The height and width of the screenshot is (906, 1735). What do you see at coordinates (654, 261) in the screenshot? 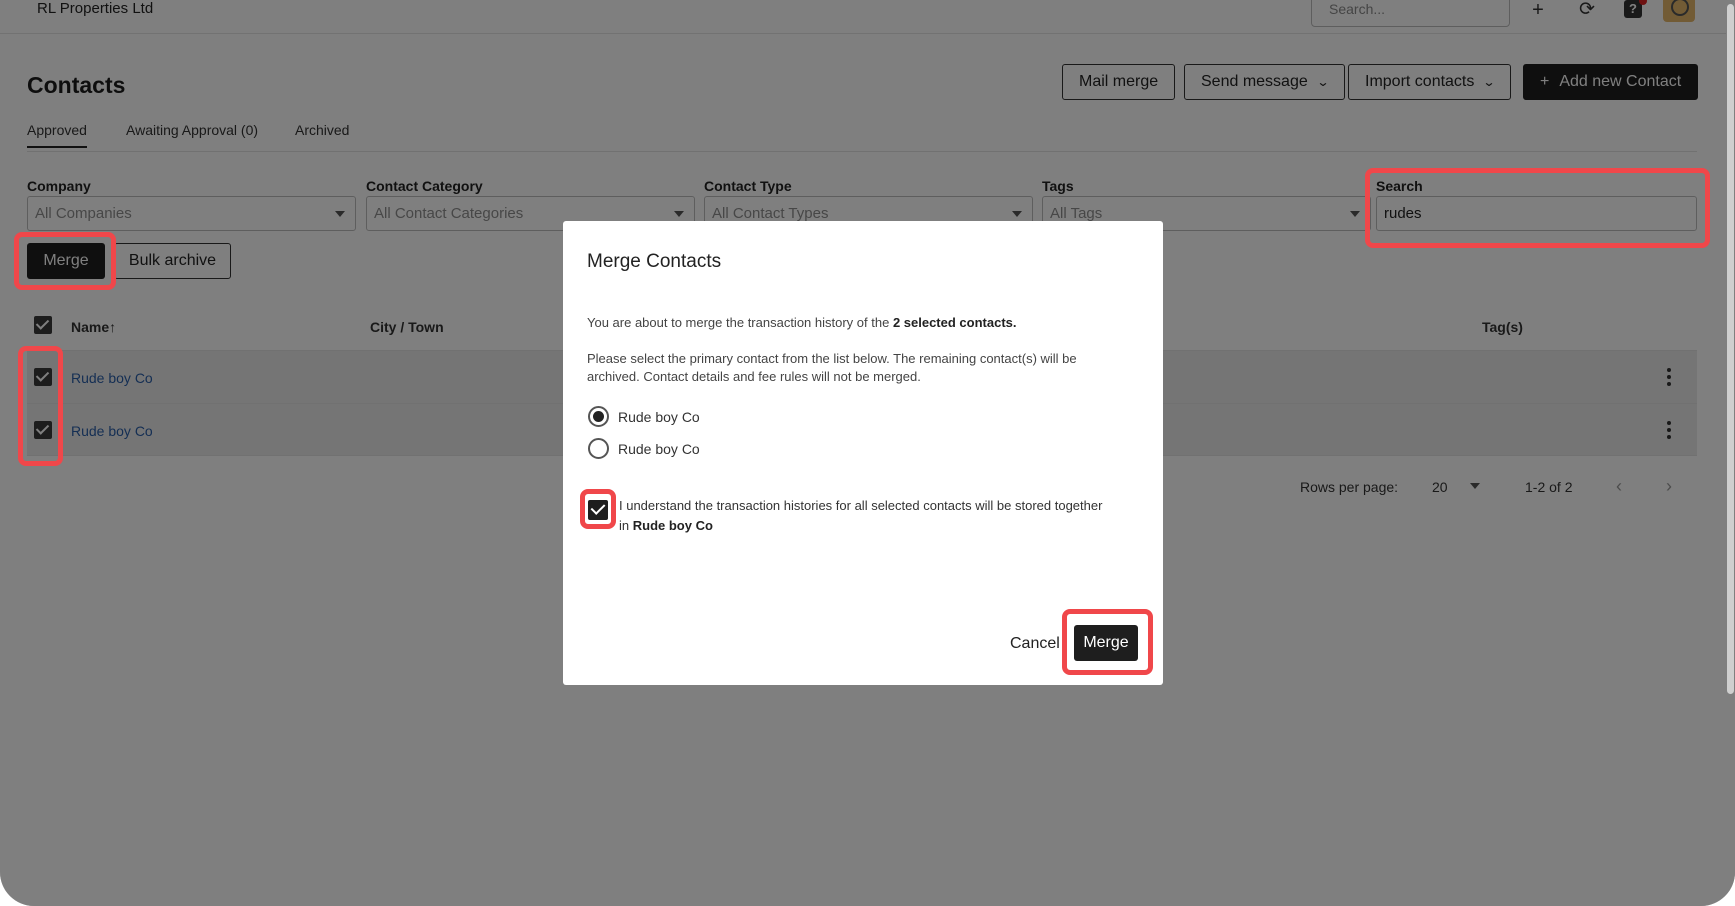
I see `dialog-title: Merge Contacts` at bounding box center [654, 261].